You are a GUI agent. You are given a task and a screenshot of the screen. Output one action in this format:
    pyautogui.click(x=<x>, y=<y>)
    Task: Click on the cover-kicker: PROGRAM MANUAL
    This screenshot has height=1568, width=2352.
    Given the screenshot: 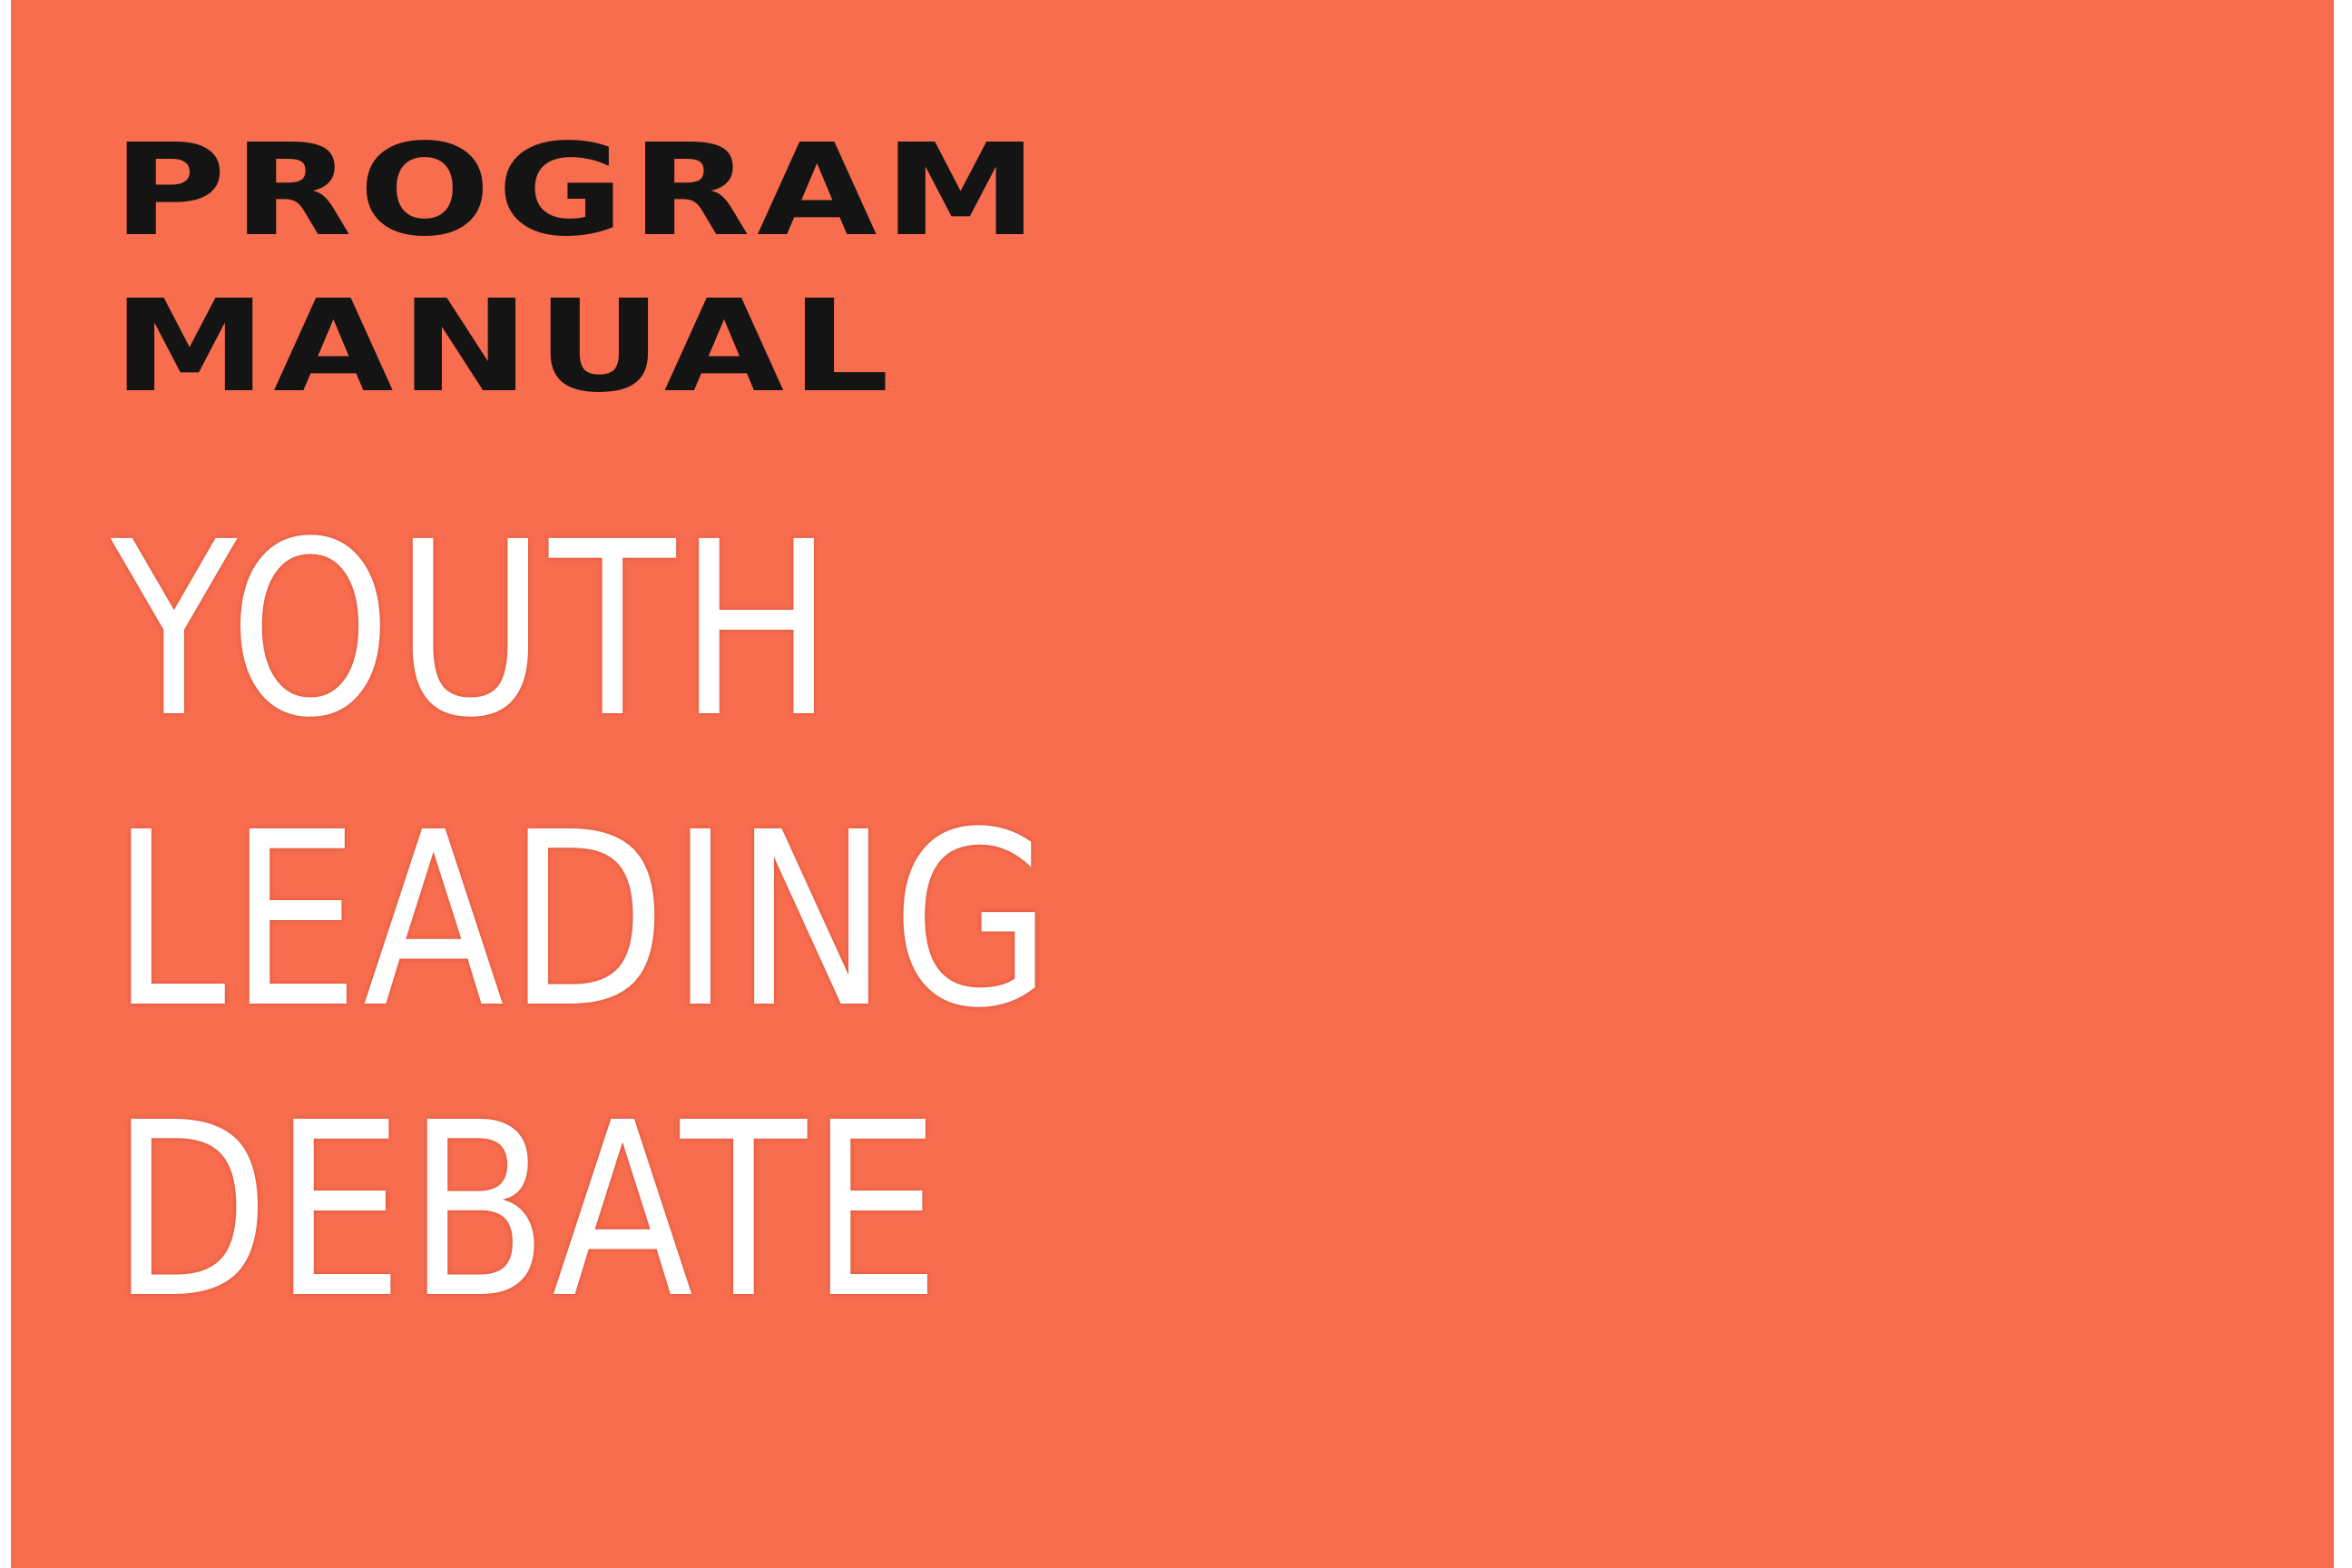 What is the action you would take?
    pyautogui.click(x=578, y=269)
    